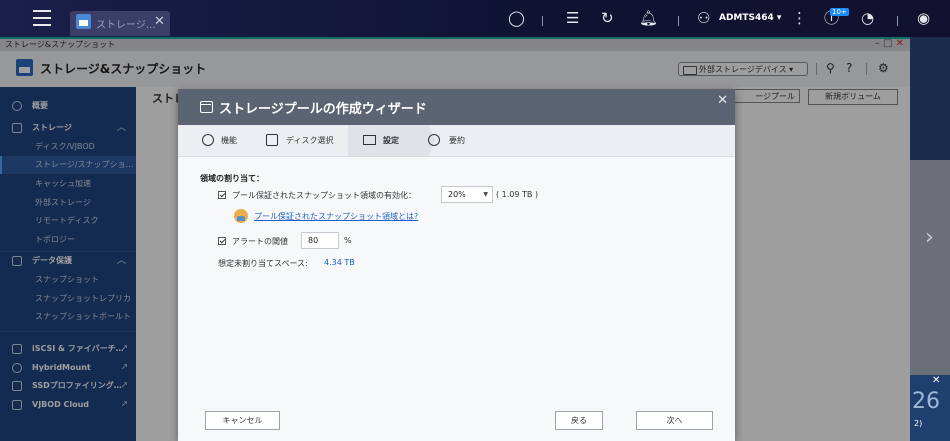 The height and width of the screenshot is (441, 950). Describe the element at coordinates (923, 18) in the screenshot. I see `dashboard-icon: ◉` at that location.